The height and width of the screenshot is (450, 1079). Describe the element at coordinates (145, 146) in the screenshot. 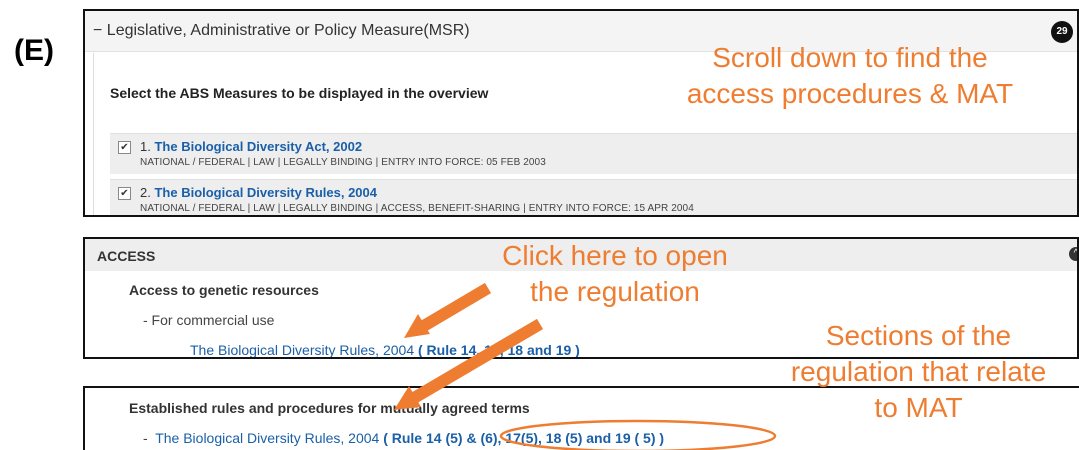

I see `measure-number: 1.` at that location.